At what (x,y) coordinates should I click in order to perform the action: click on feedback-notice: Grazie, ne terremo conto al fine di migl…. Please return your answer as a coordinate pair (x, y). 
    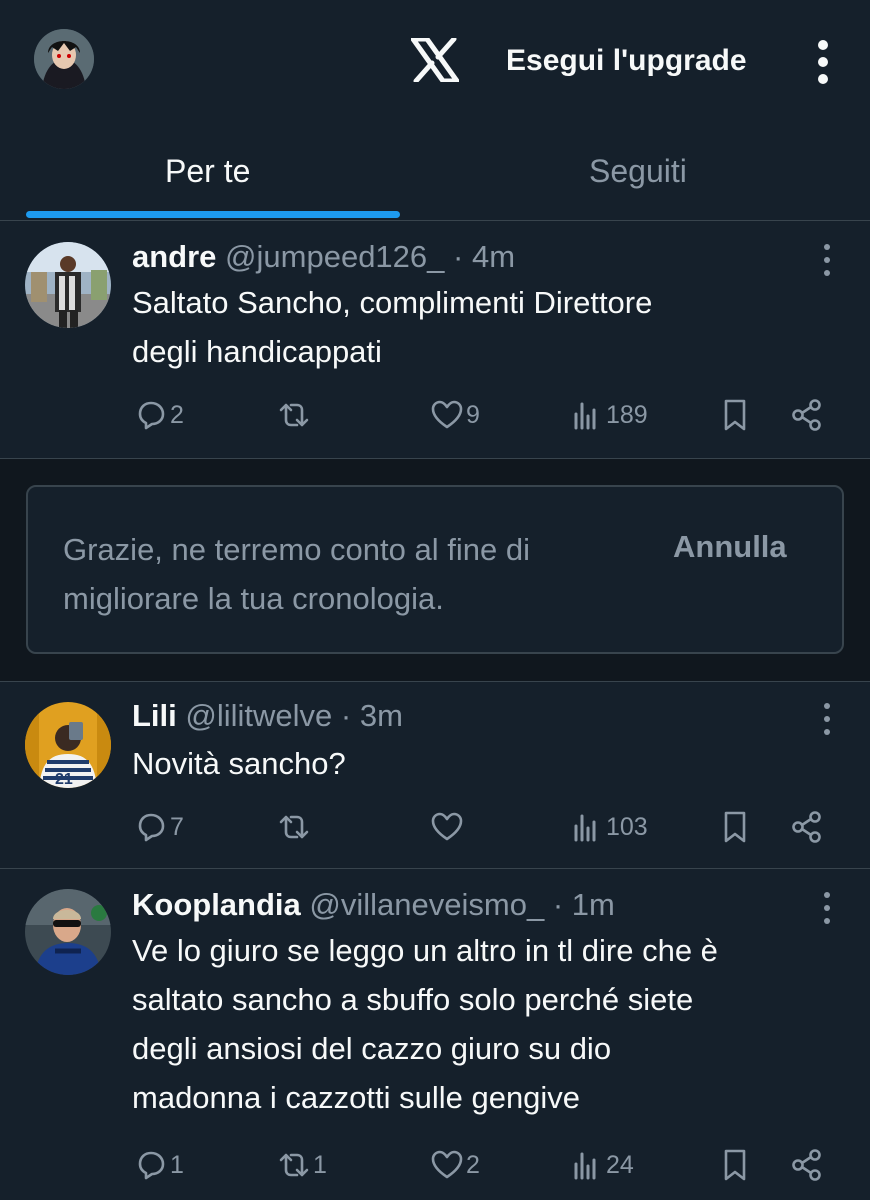
    Looking at the image, I should click on (435, 569).